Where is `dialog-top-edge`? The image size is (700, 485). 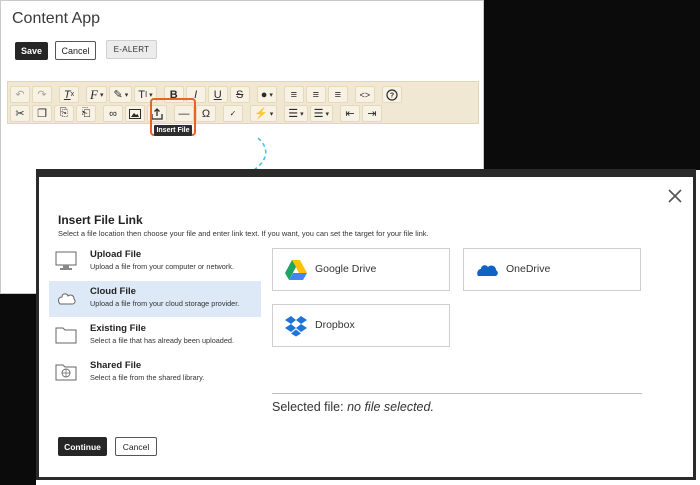
dialog-top-edge is located at coordinates (366, 174).